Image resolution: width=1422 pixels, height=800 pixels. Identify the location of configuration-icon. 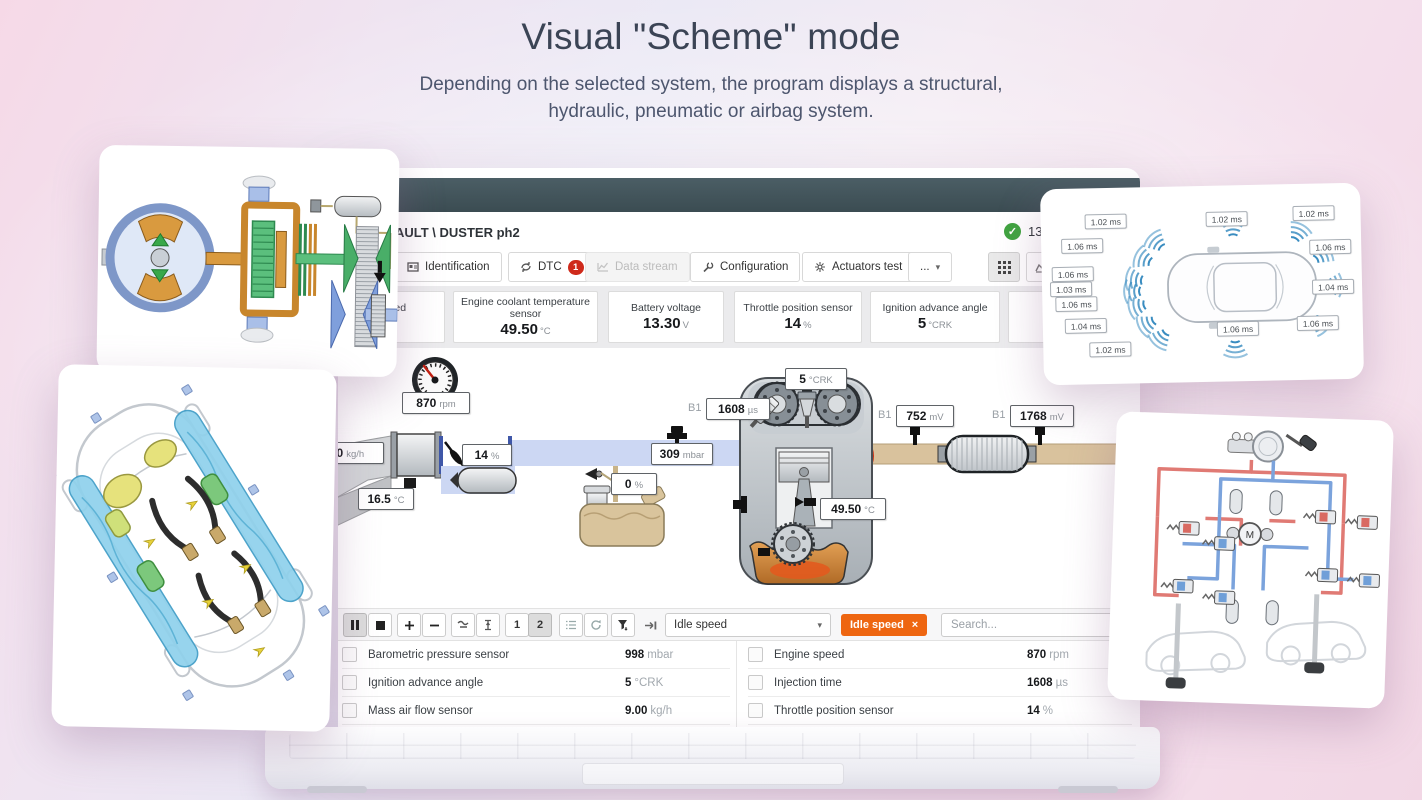
(708, 267).